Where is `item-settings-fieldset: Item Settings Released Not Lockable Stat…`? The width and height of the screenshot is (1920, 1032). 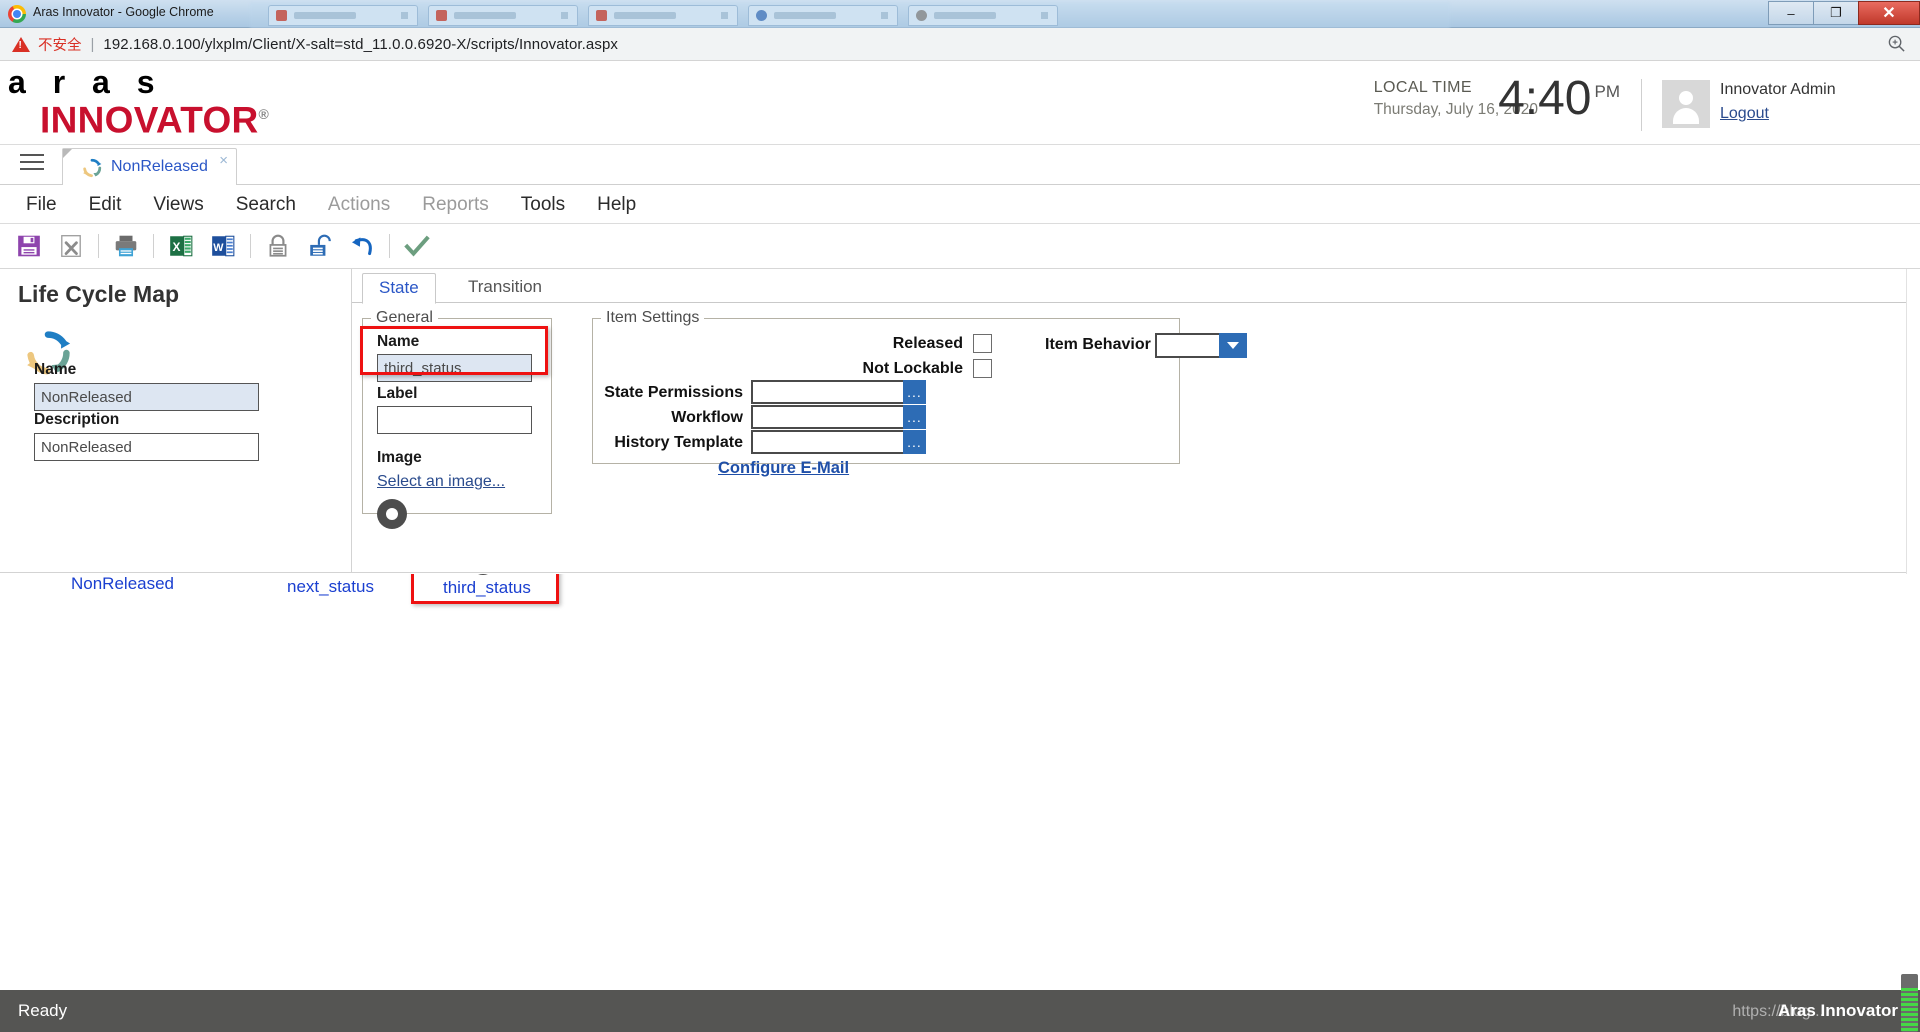 item-settings-fieldset: Item Settings Released Not Lockable Stat… is located at coordinates (919, 393).